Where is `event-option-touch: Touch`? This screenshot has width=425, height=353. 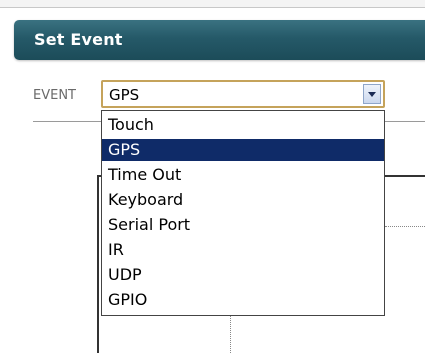
event-option-touch: Touch is located at coordinates (243, 125).